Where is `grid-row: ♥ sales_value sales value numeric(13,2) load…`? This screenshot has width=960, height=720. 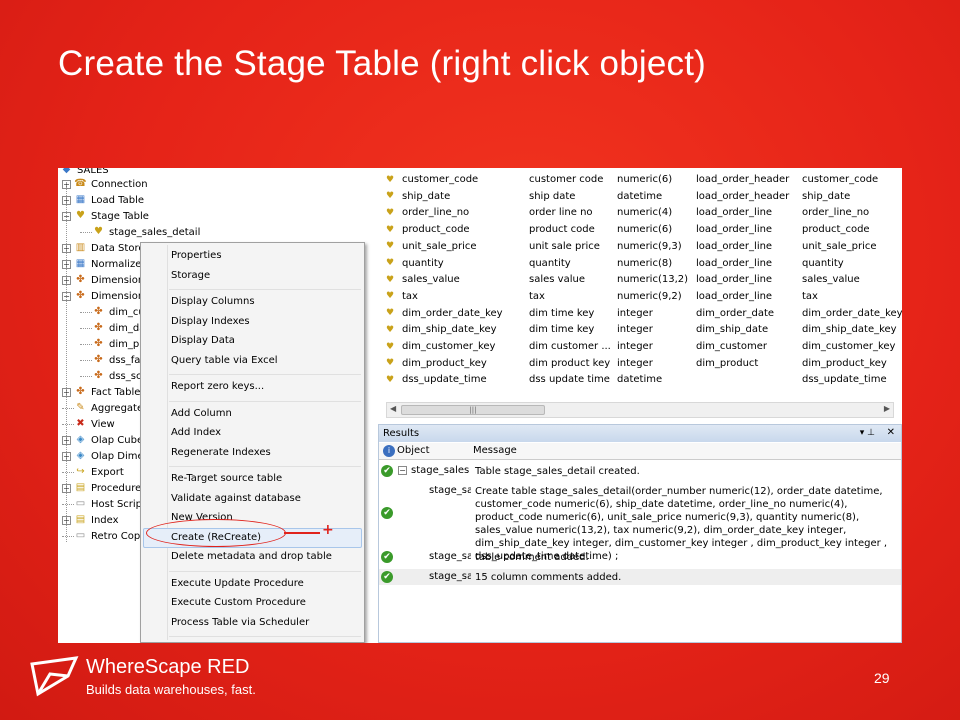
grid-row: ♥ sales_value sales value numeric(13,2) load… is located at coordinates (643, 279).